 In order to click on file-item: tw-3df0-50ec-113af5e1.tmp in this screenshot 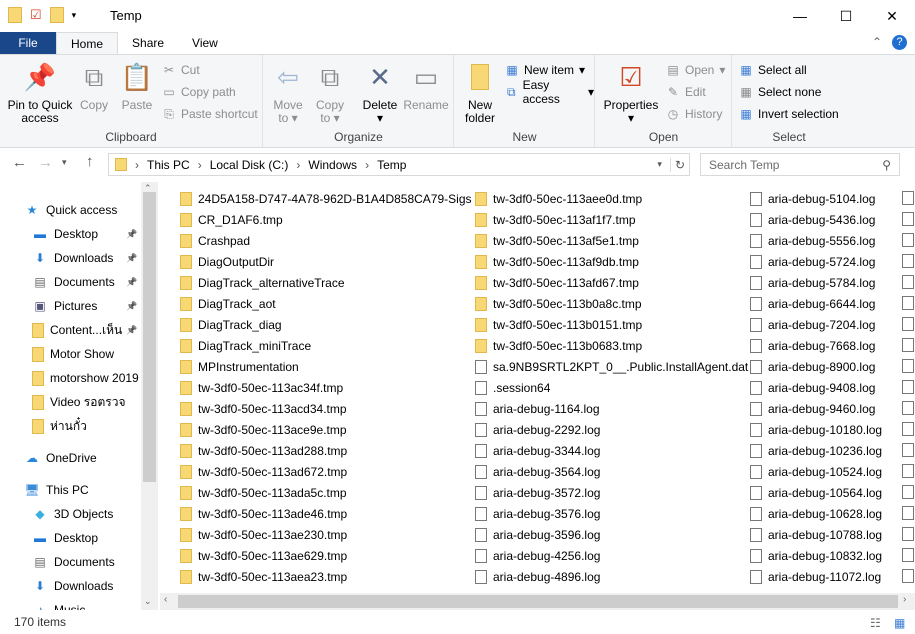, I will do `click(557, 240)`.